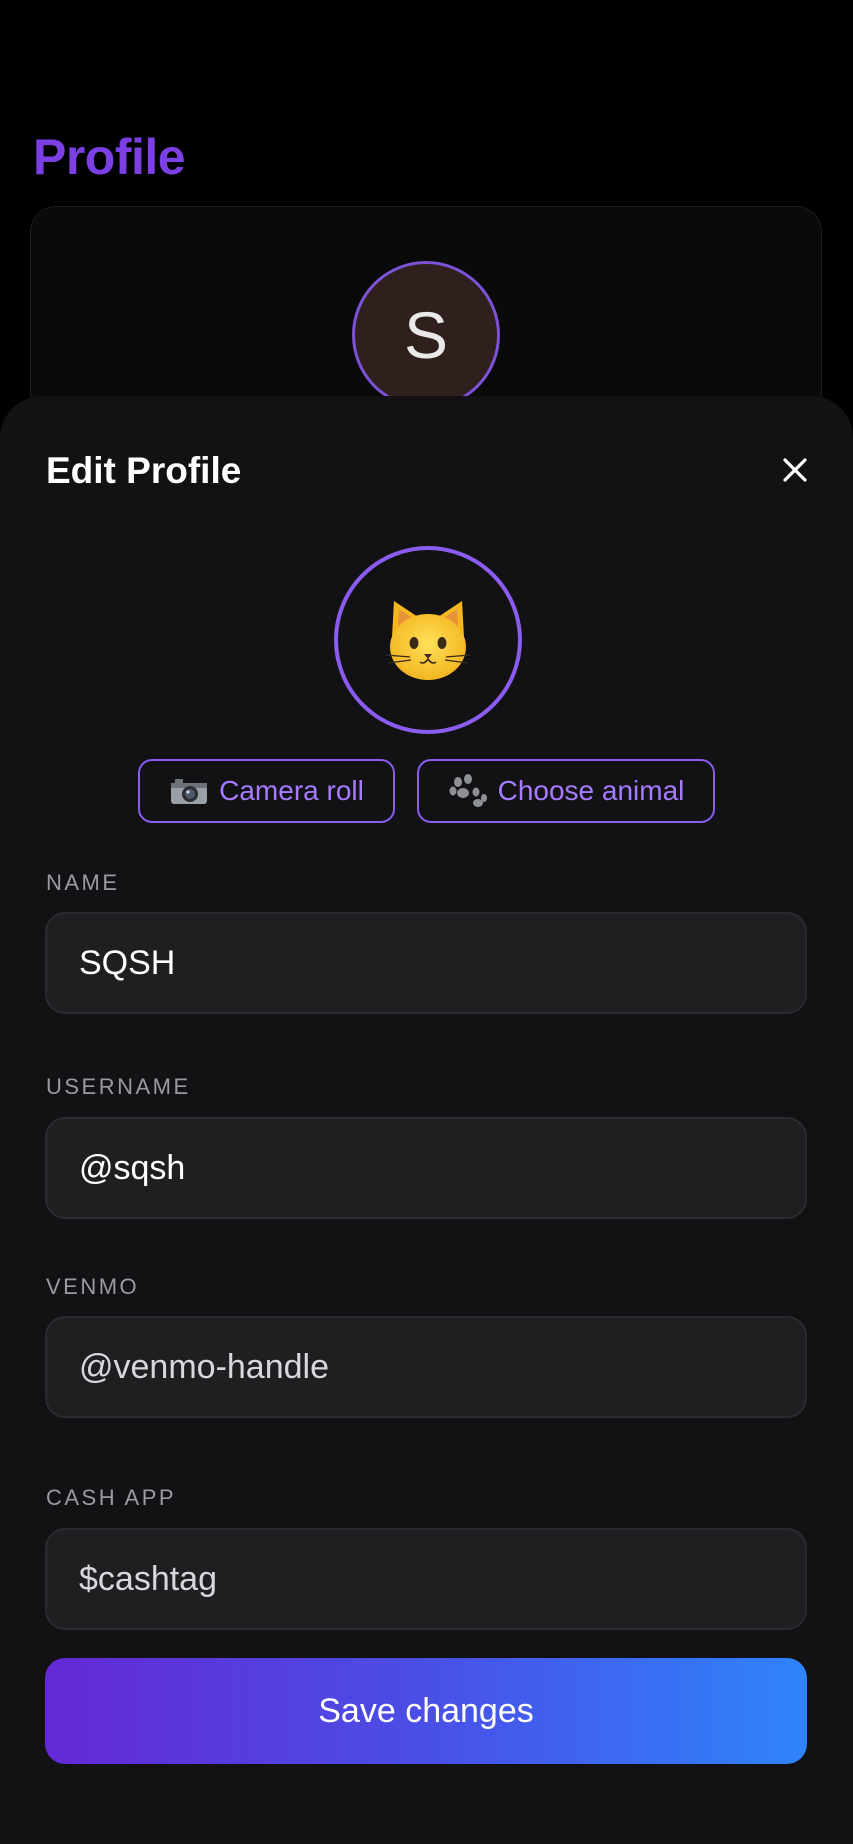  Describe the element at coordinates (426, 1711) in the screenshot. I see `save-changes-button: Save changes` at that location.